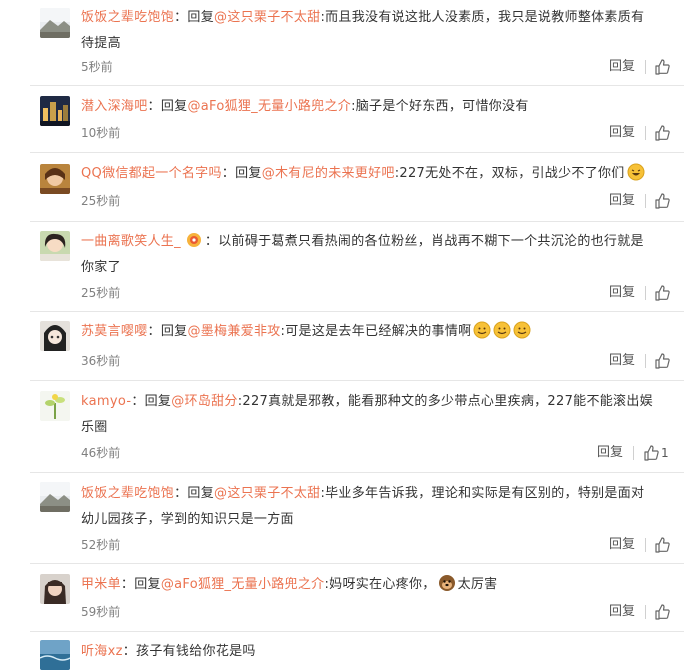  I want to click on mention-link: @环岛甜分, so click(204, 401).